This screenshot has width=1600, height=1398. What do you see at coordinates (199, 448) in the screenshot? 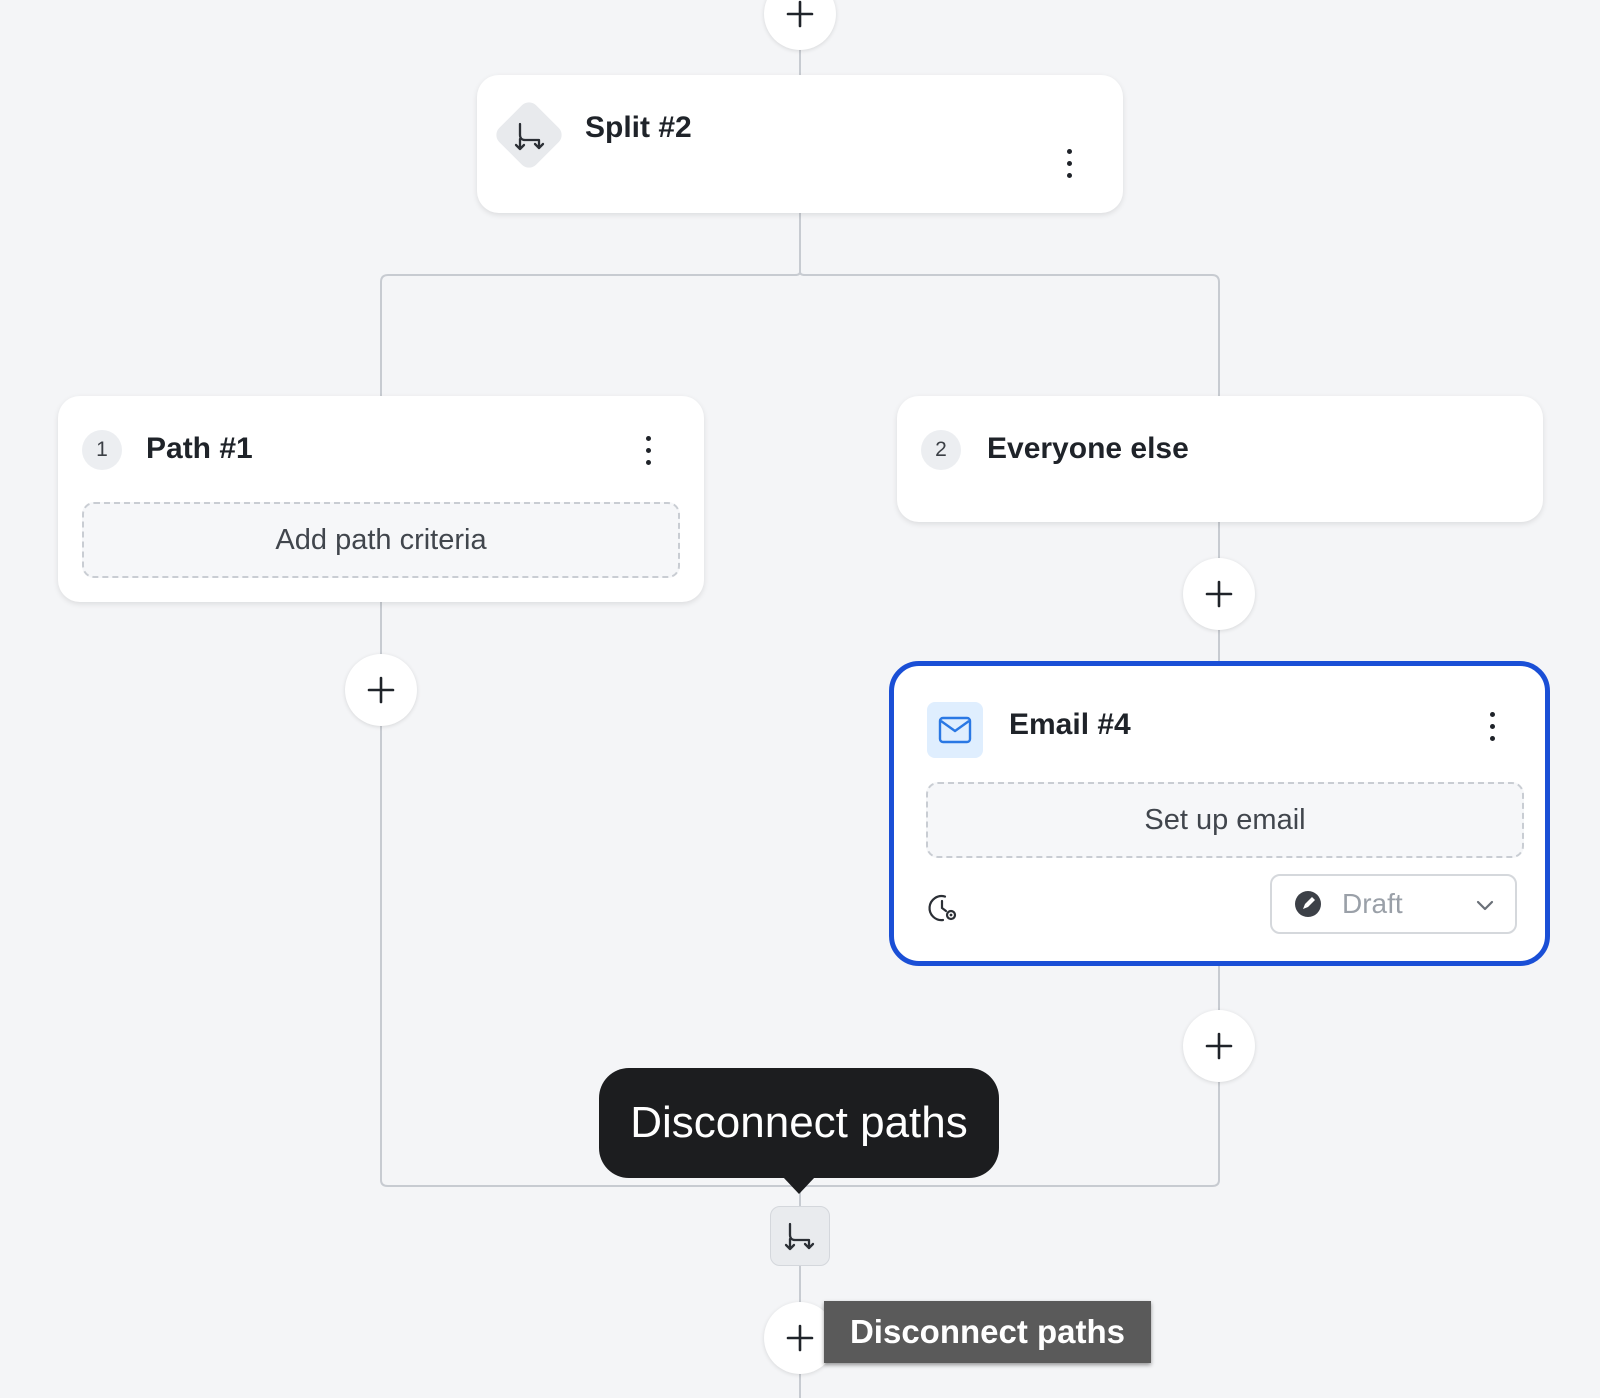
I see `path-title: Path #1` at bounding box center [199, 448].